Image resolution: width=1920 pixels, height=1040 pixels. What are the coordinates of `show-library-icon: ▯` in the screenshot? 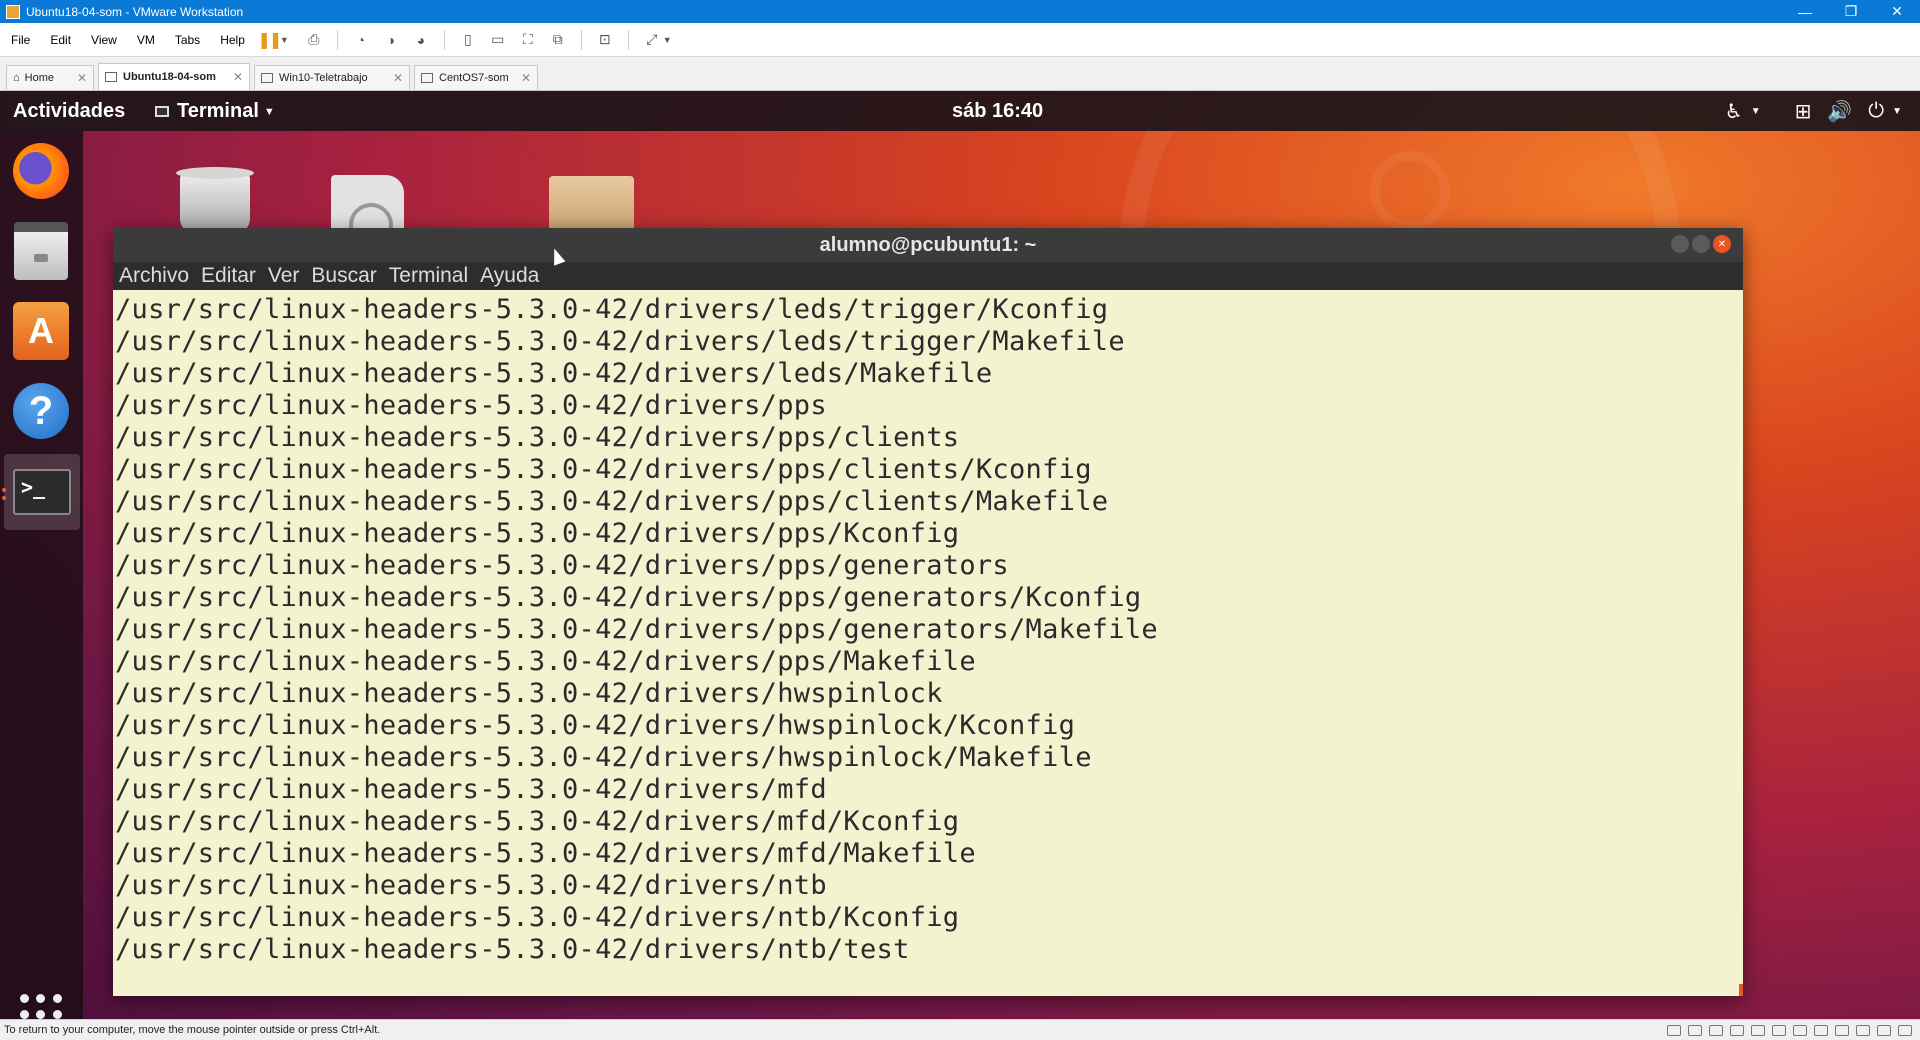 It's located at (468, 40).